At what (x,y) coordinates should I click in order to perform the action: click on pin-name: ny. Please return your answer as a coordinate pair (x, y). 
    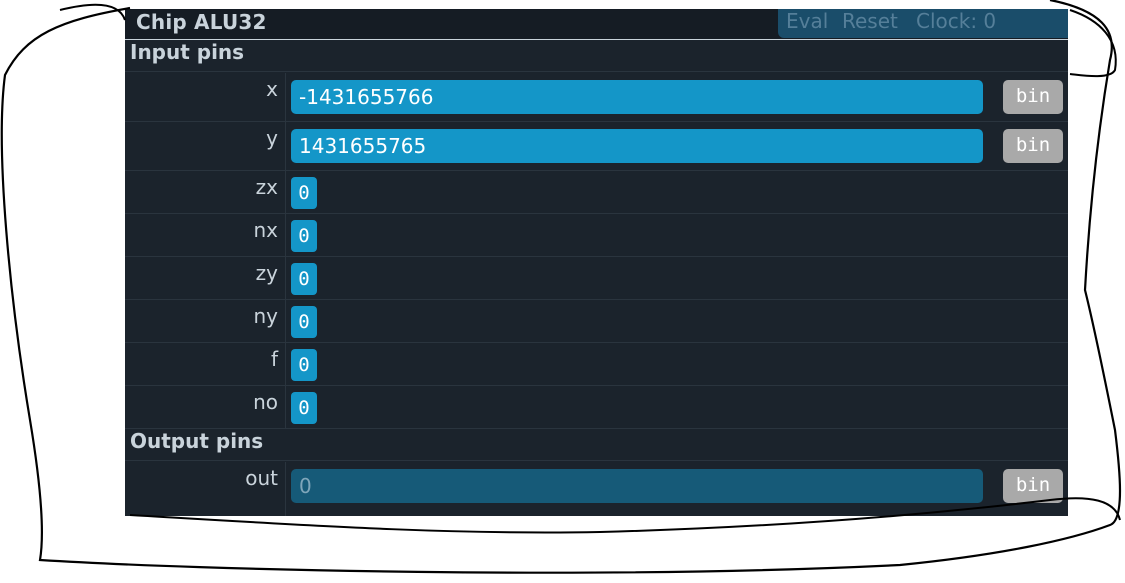
    Looking at the image, I should click on (265, 316).